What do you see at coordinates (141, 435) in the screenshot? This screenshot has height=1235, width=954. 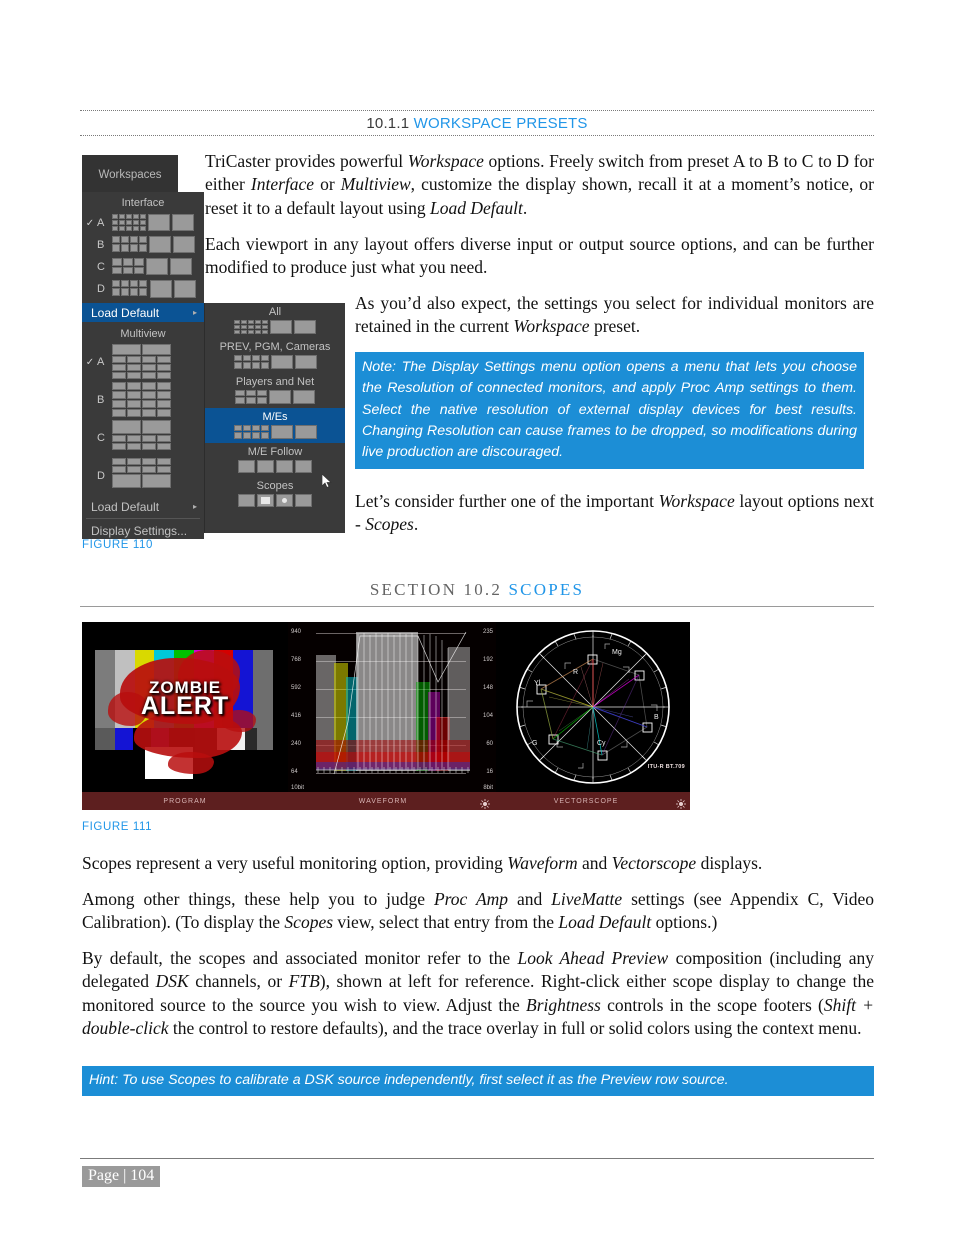 I see `multiview-layout-icon-c` at bounding box center [141, 435].